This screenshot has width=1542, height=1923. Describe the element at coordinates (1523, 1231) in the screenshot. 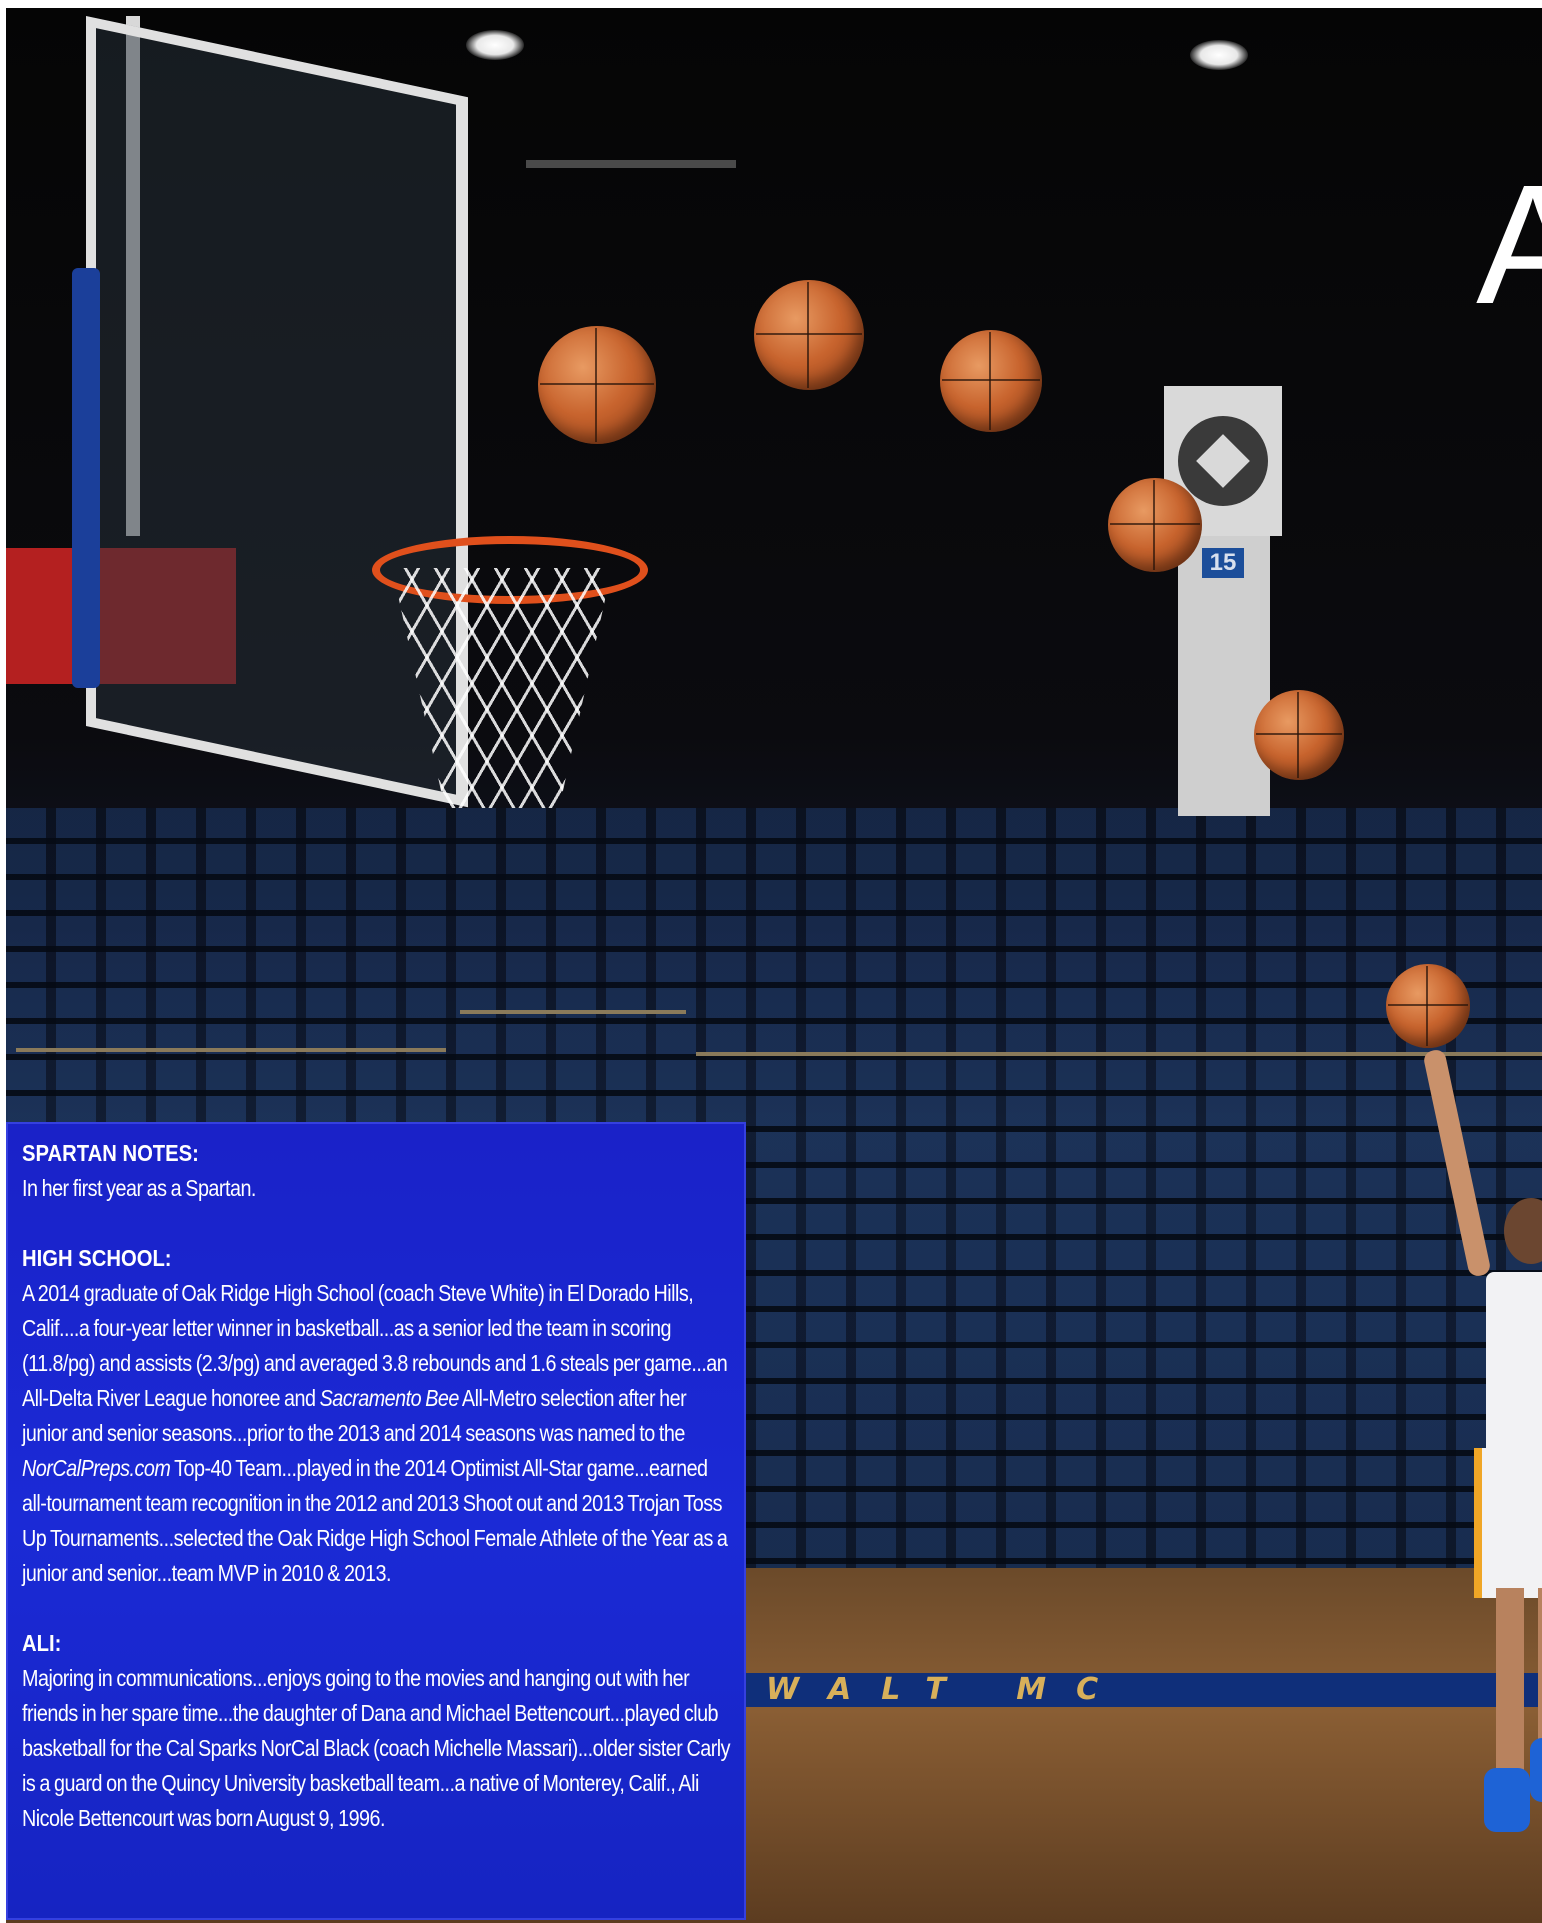

I see `player-head` at that location.